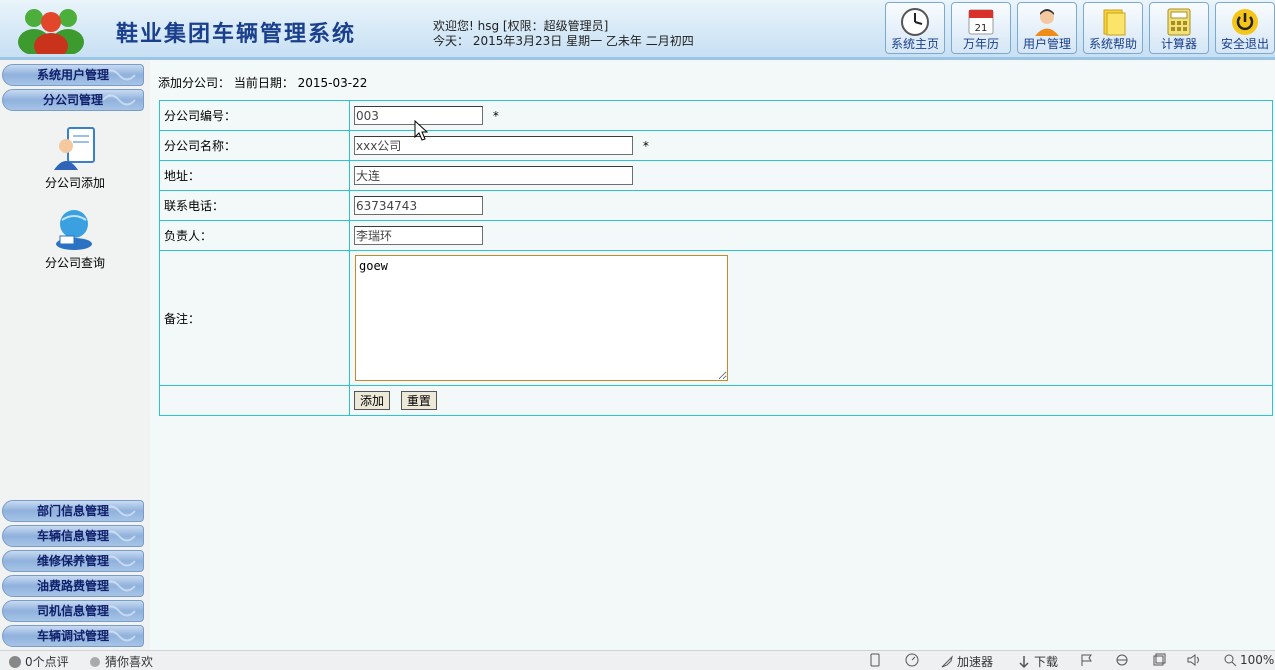 The image size is (1275, 670). Describe the element at coordinates (1114, 22) in the screenshot. I see `help-notes-icon` at that location.